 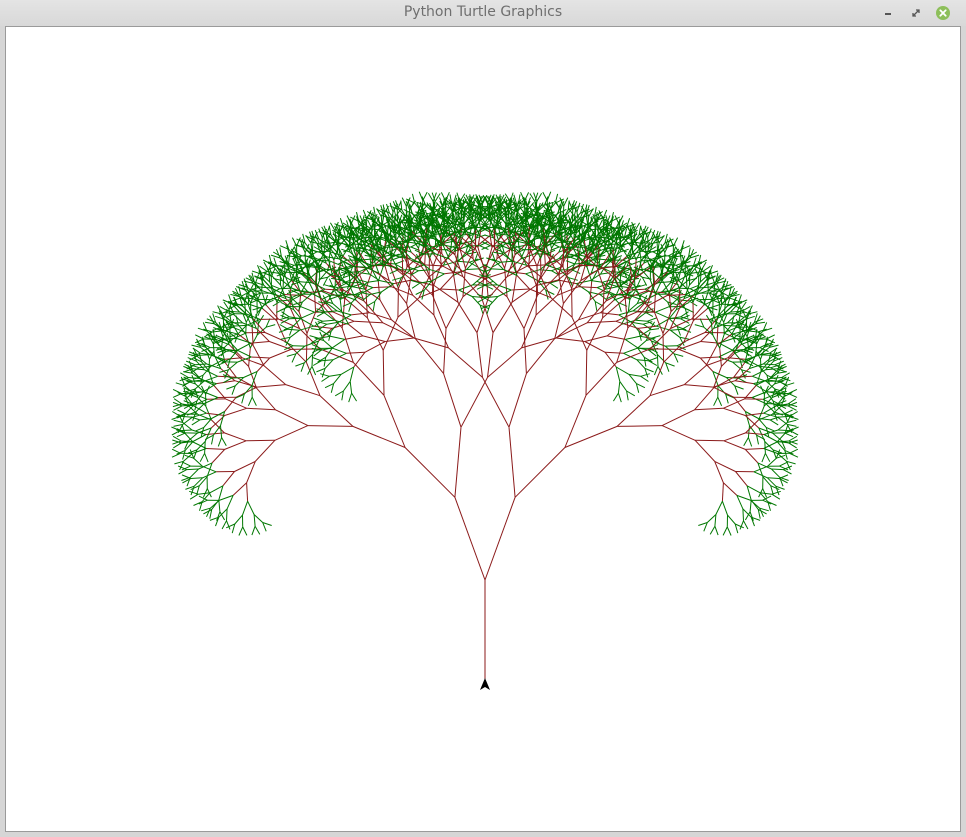 I want to click on restore-icon, so click(x=916, y=13).